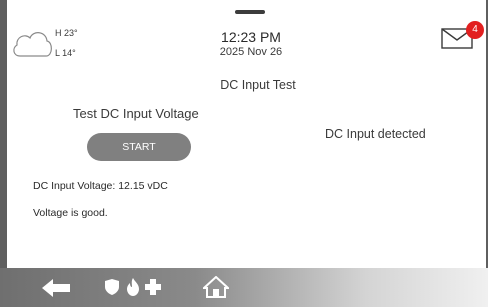 The width and height of the screenshot is (488, 307). I want to click on shield-icon, so click(112, 287).